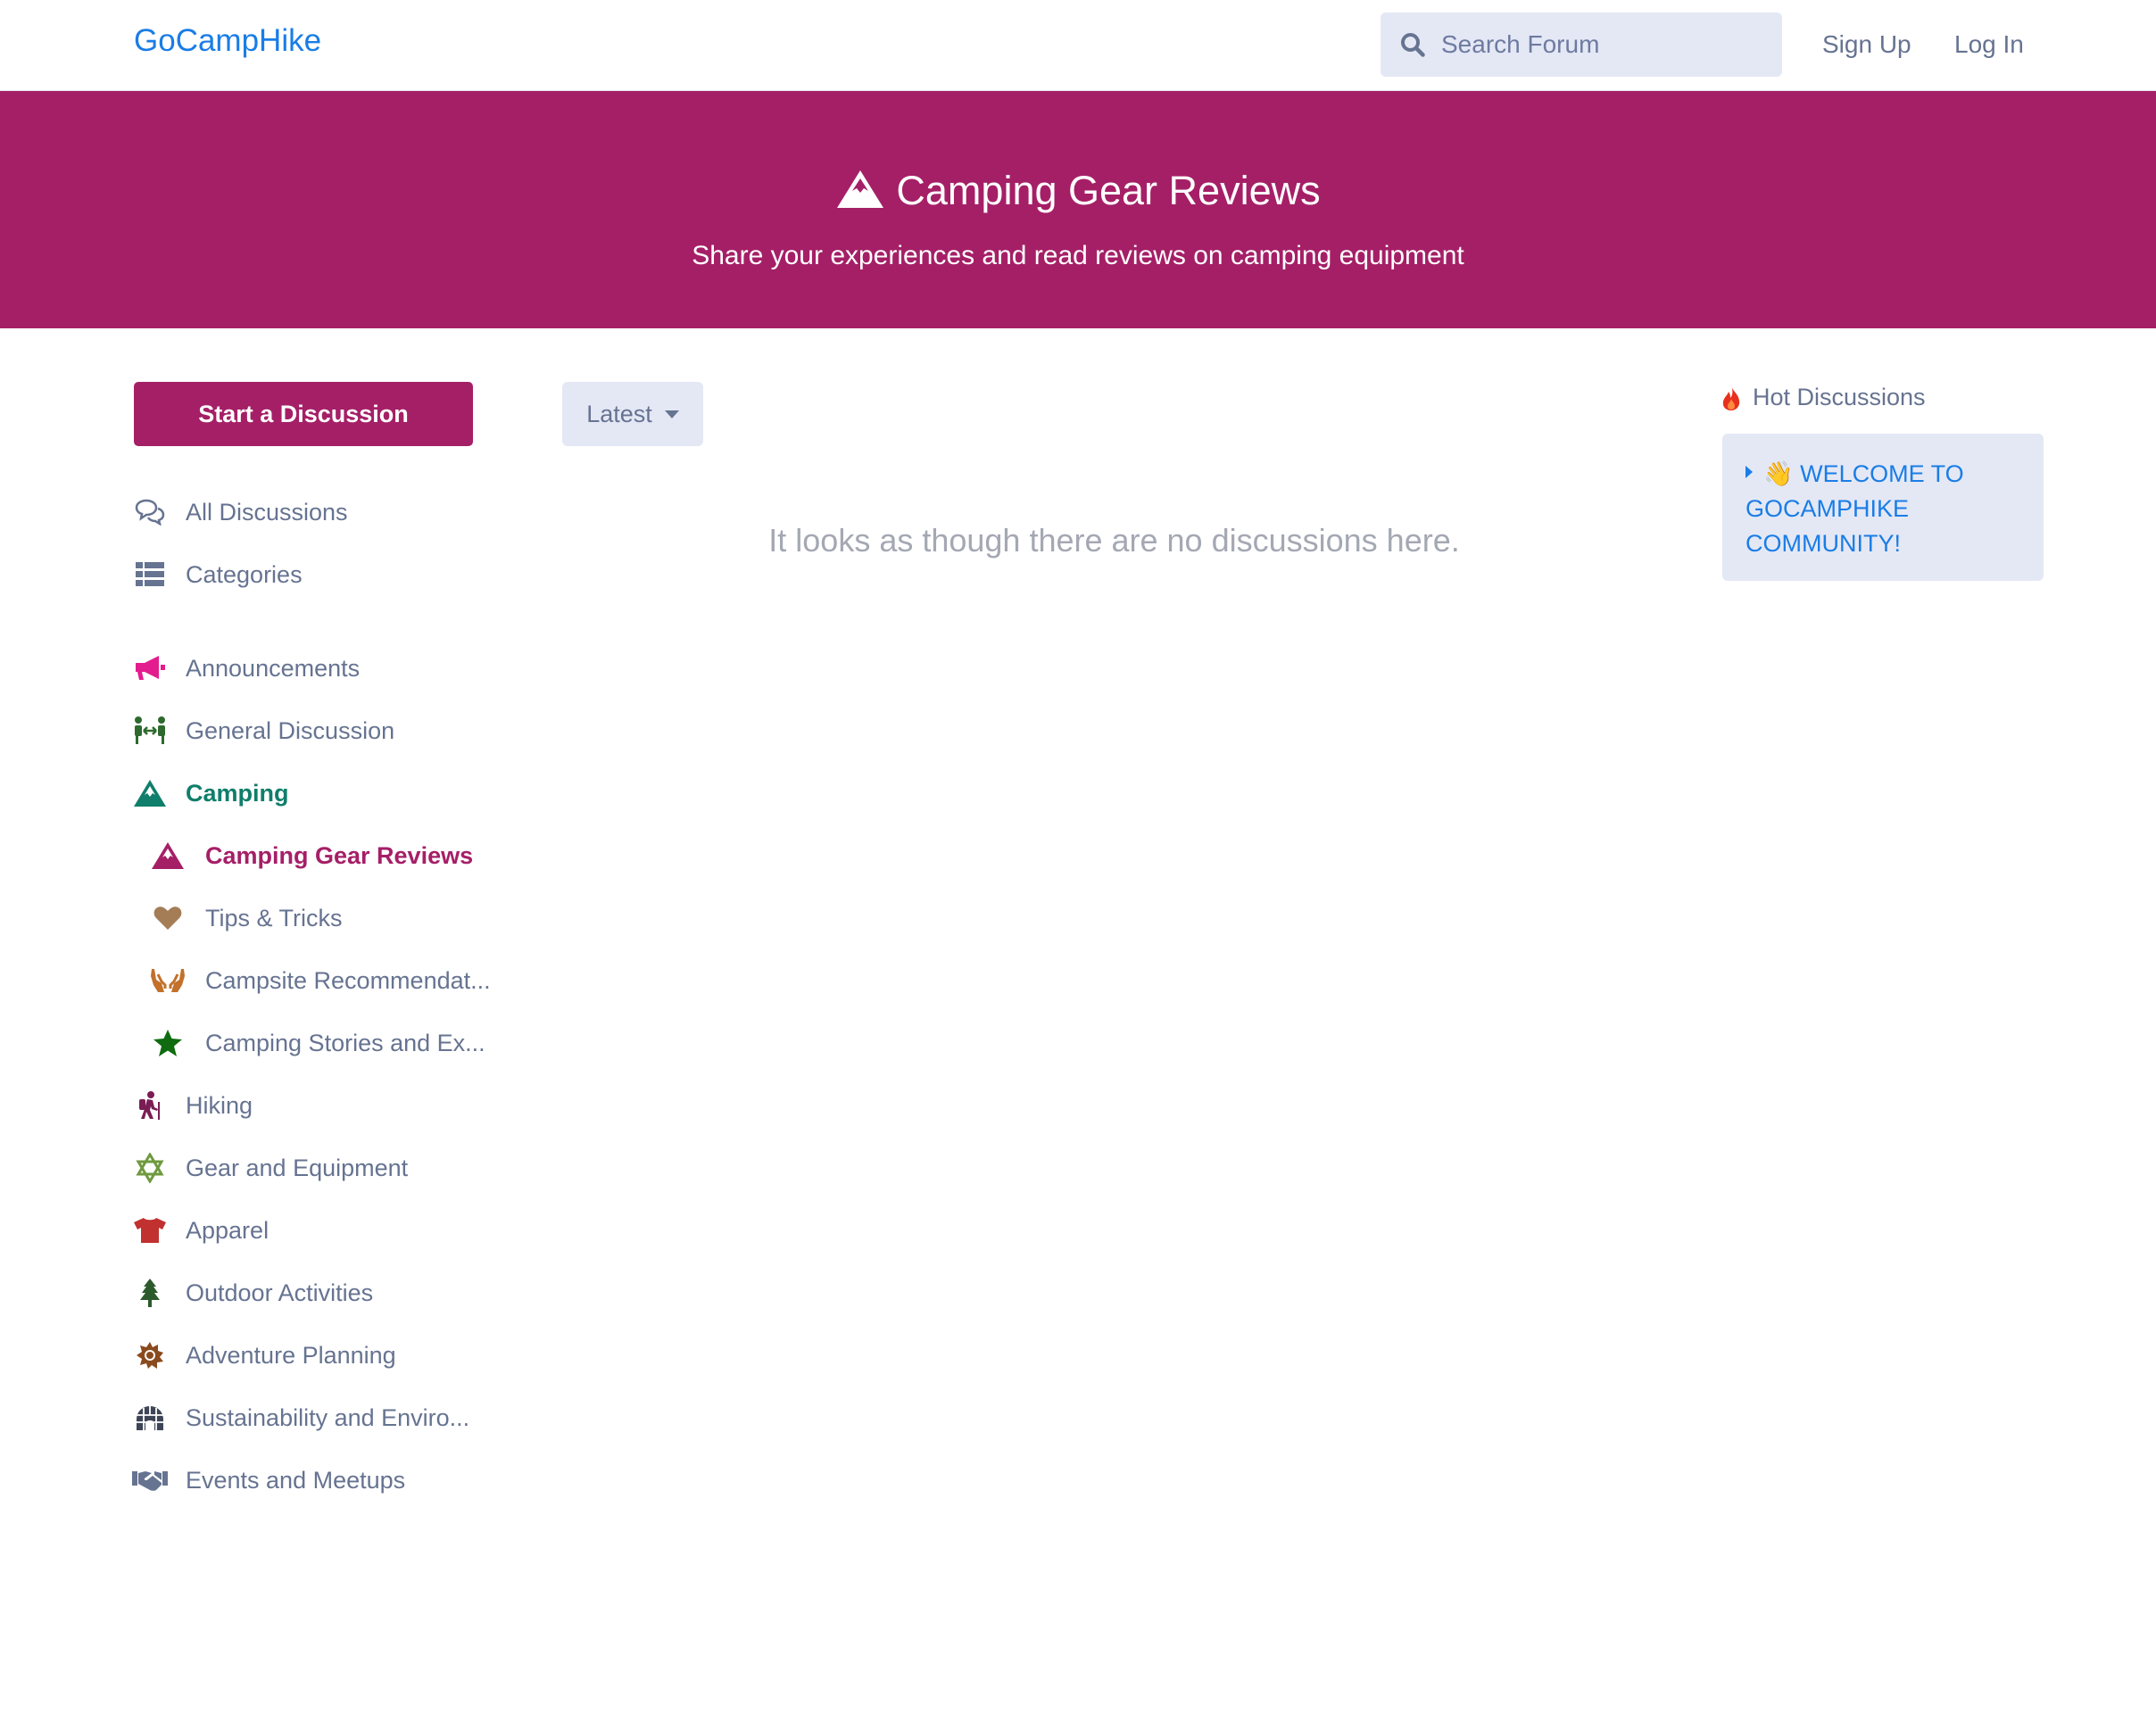 This screenshot has width=2156, height=1722. What do you see at coordinates (296, 1480) in the screenshot?
I see `tag-label: Events and Meetups` at bounding box center [296, 1480].